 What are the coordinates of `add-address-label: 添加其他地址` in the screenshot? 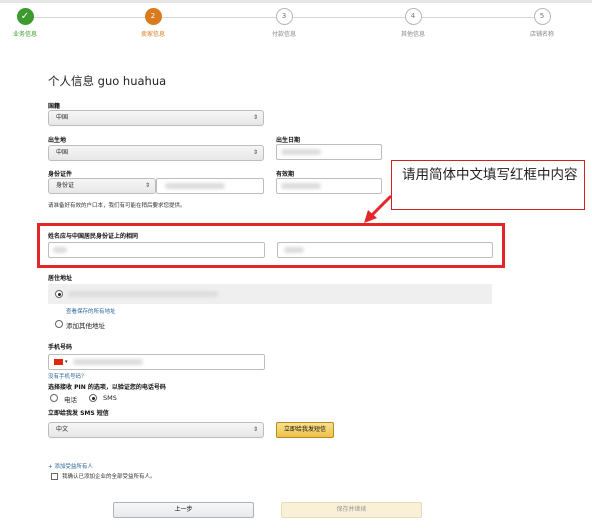 It's located at (85, 326).